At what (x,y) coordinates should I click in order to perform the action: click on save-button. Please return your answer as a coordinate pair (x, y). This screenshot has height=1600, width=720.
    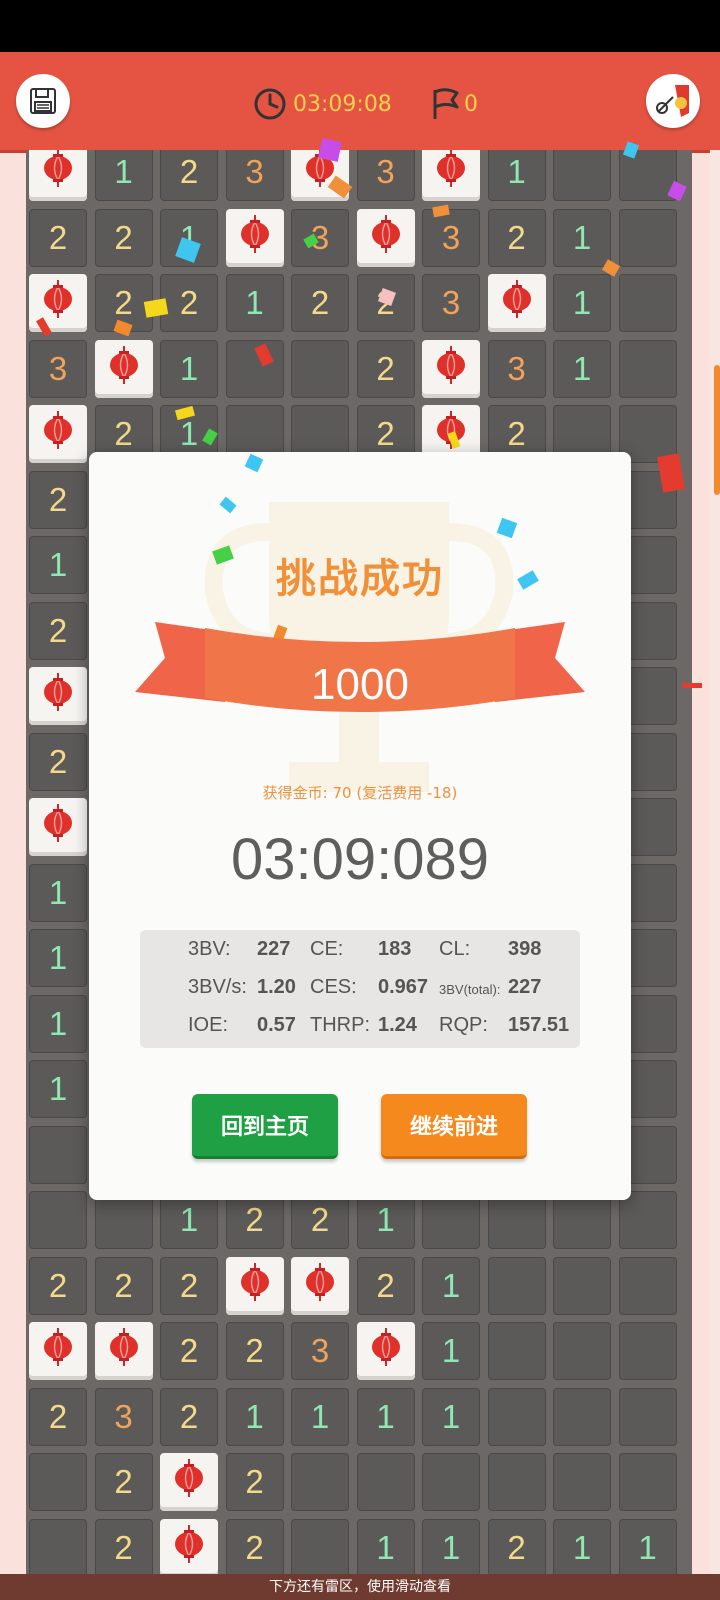
    Looking at the image, I should click on (43, 101).